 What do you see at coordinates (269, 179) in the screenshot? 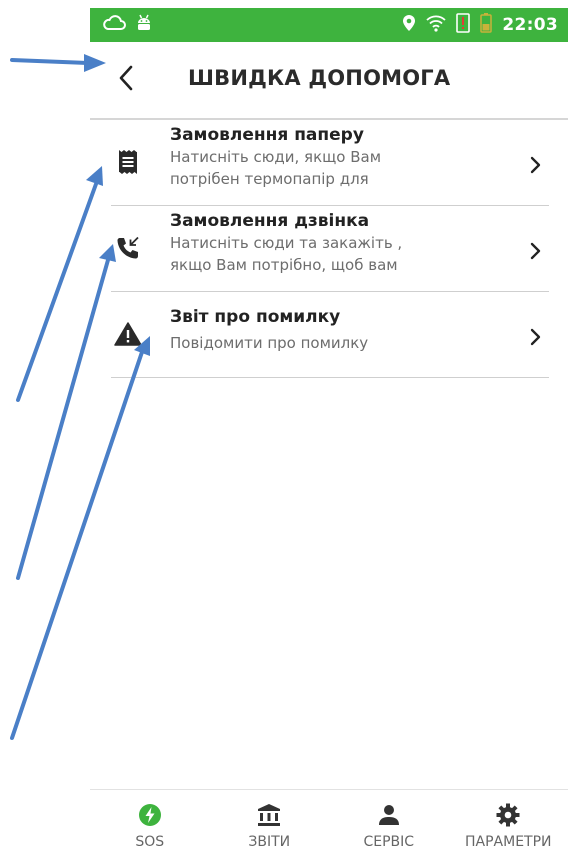
I see `item-subtitle: потрібен термопапір для` at bounding box center [269, 179].